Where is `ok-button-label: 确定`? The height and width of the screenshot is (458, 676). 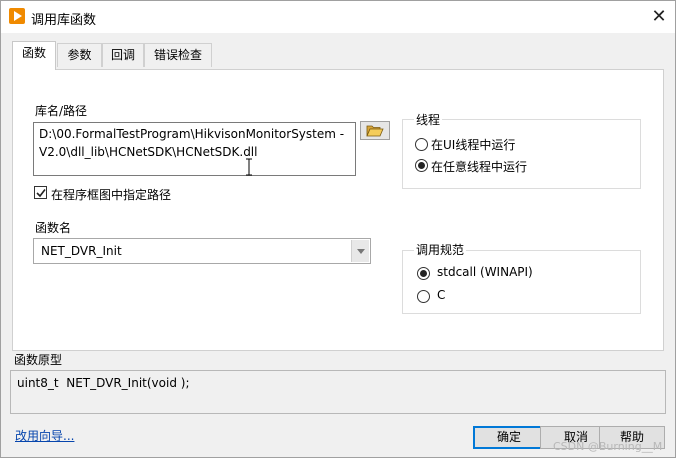
ok-button-label: 确定 is located at coordinates (508, 437).